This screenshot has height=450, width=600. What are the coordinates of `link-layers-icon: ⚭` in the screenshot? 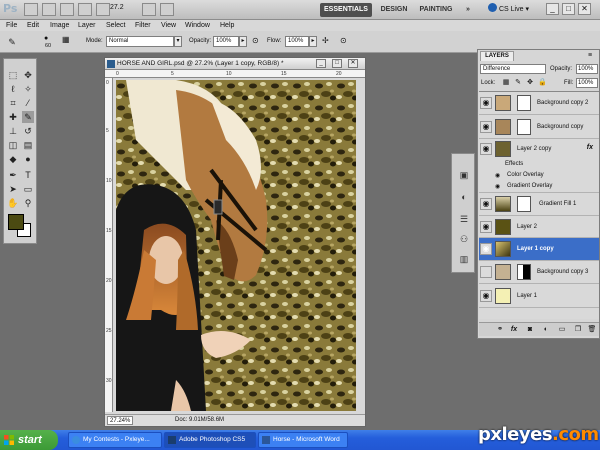 It's located at (500, 330).